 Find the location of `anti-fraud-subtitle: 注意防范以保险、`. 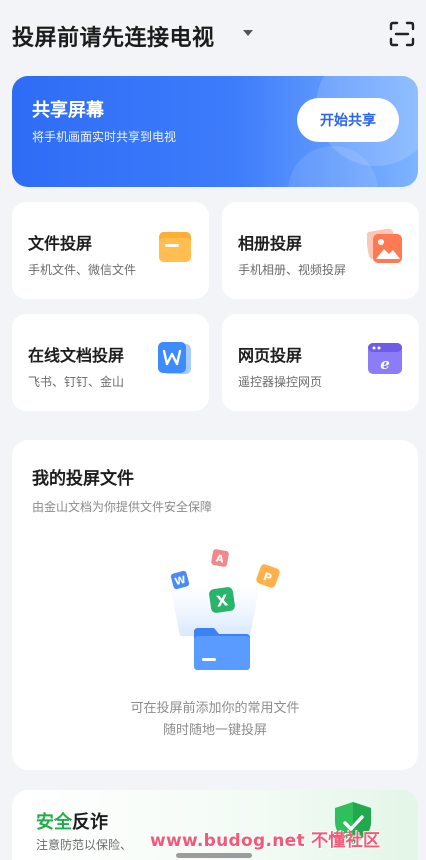

anti-fraud-subtitle: 注意防范以保险、 is located at coordinates (84, 845).